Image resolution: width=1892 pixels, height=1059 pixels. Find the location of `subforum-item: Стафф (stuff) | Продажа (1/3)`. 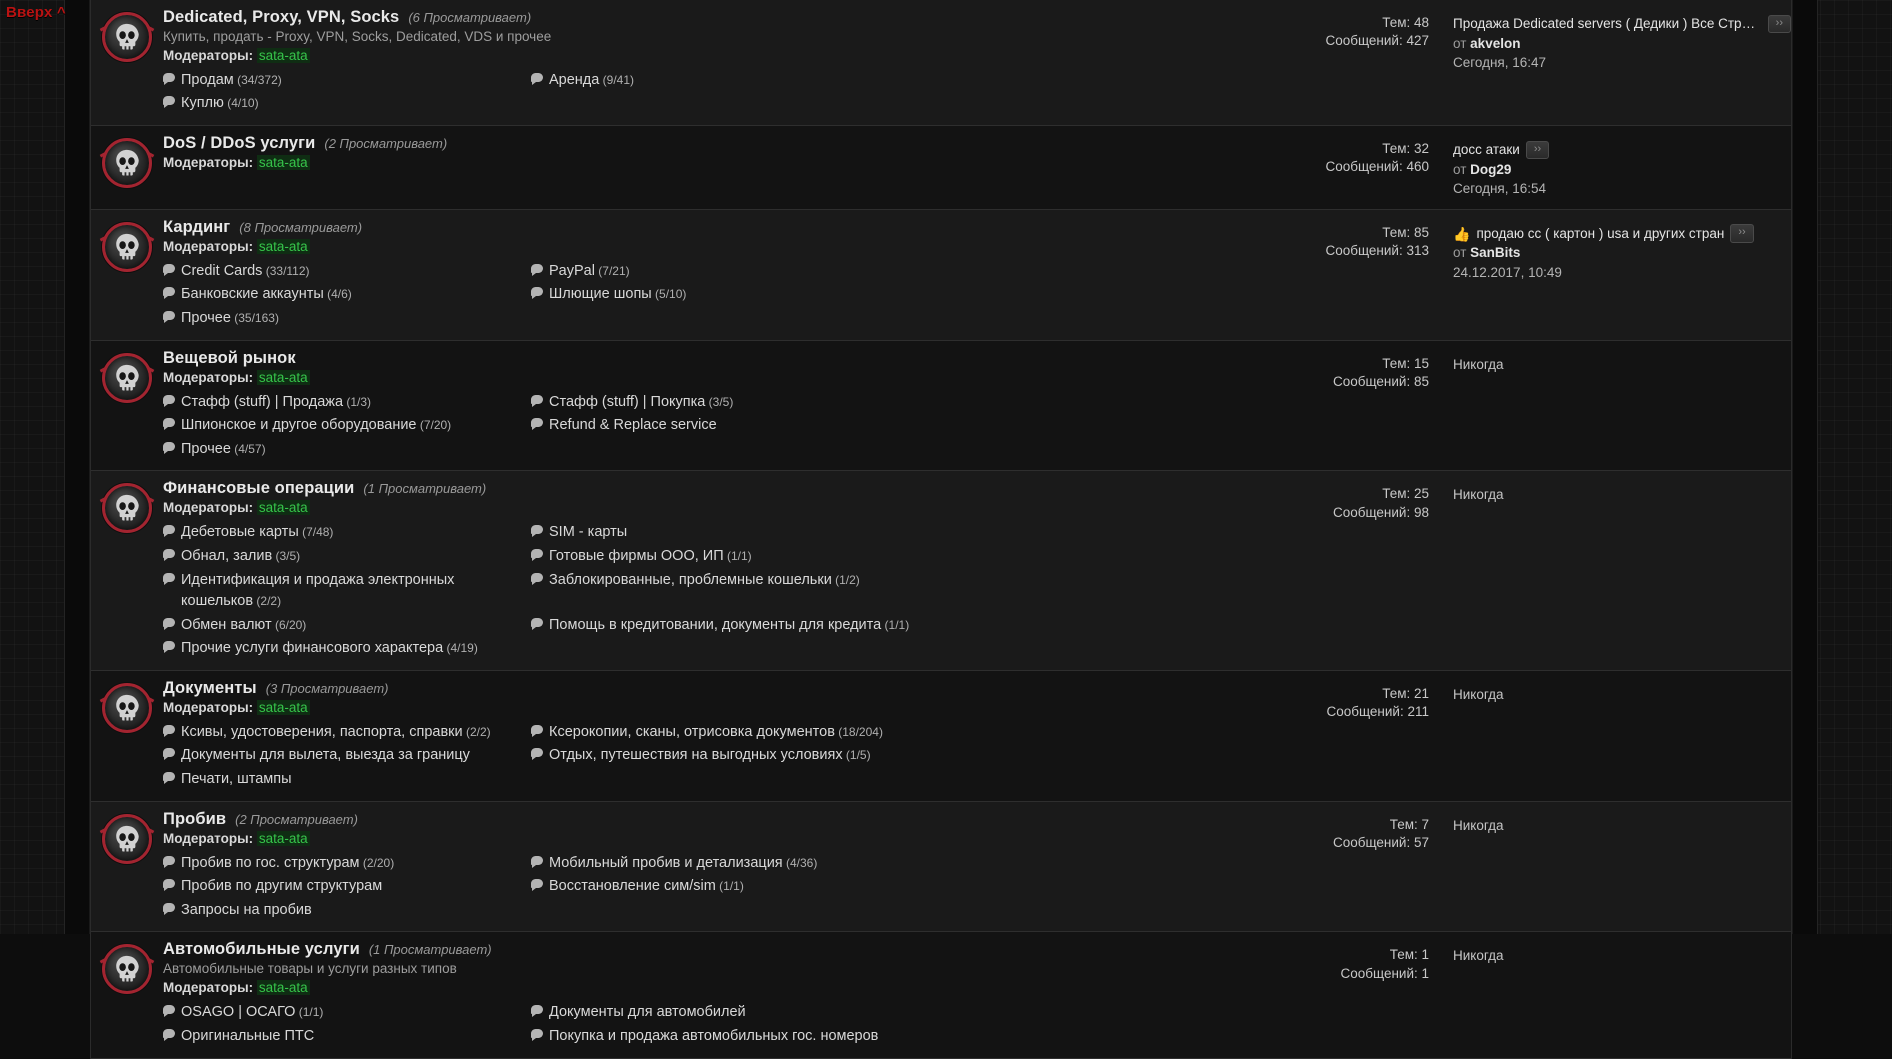

subforum-item: Стафф (stuff) | Продажа (1/3) is located at coordinates (343, 402).